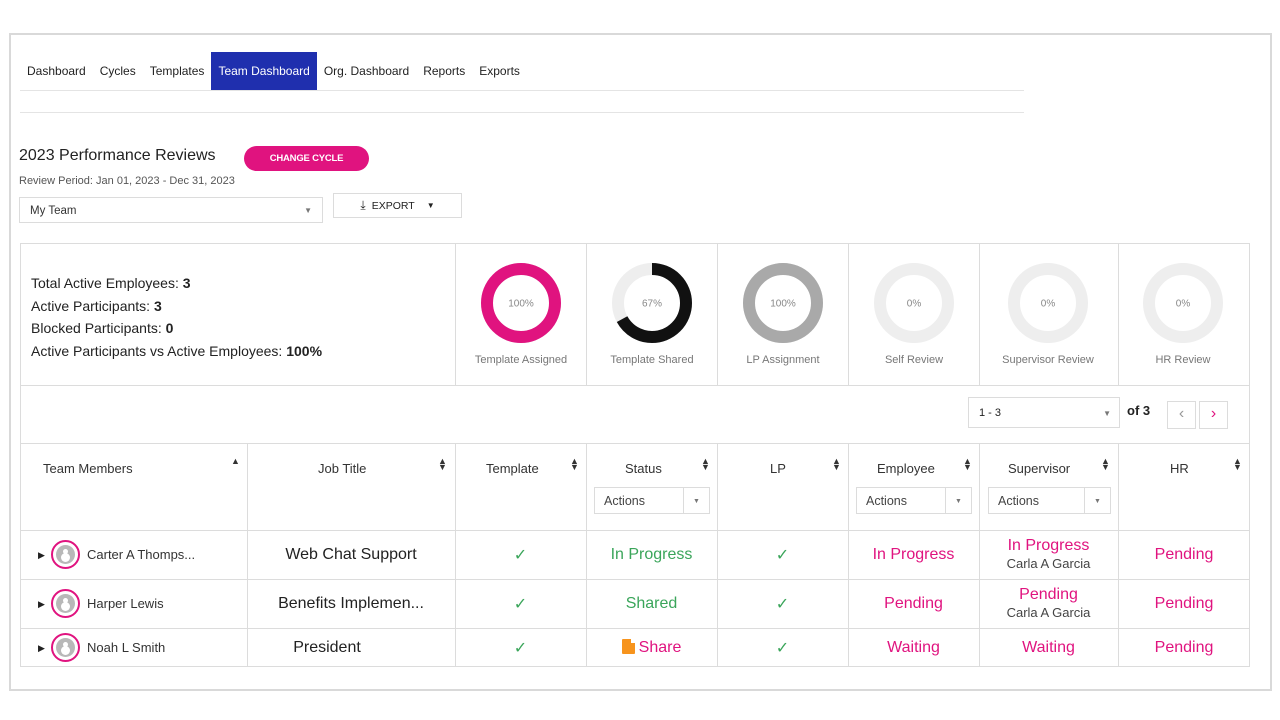 The height and width of the screenshot is (720, 1280). Describe the element at coordinates (651, 555) in the screenshot. I see `status-value: In Progress` at that location.